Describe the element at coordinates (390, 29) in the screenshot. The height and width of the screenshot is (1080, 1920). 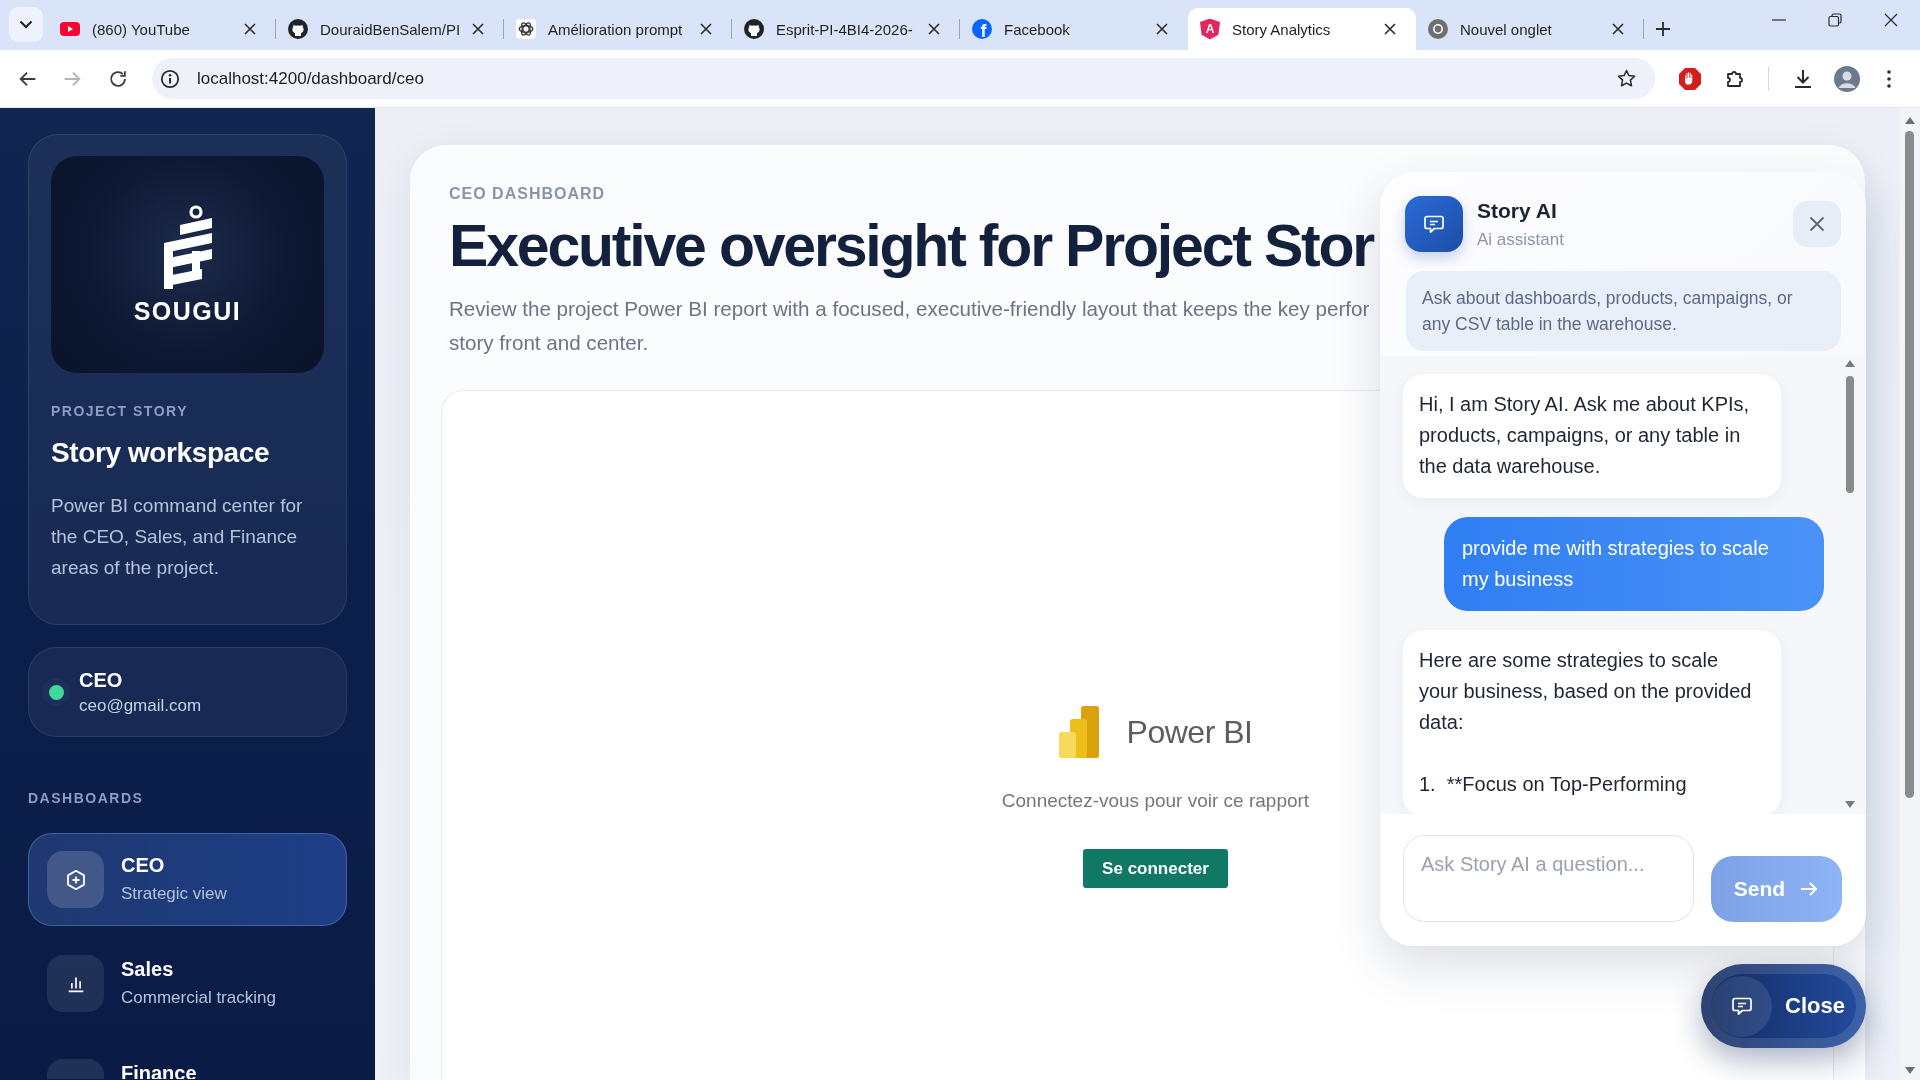
I see `browser-tab: DouraidBenSalem/PI` at that location.